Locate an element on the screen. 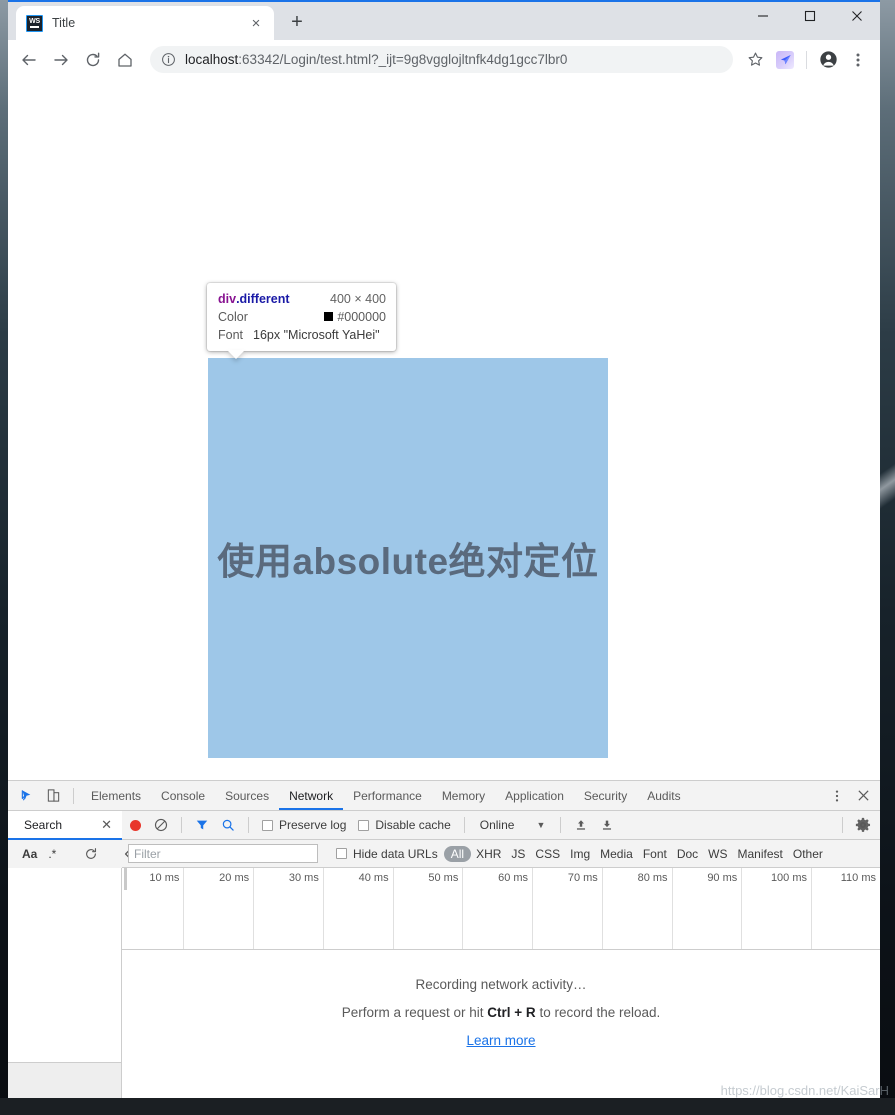 The width and height of the screenshot is (895, 1115). tab-audits: Audits is located at coordinates (663, 795).